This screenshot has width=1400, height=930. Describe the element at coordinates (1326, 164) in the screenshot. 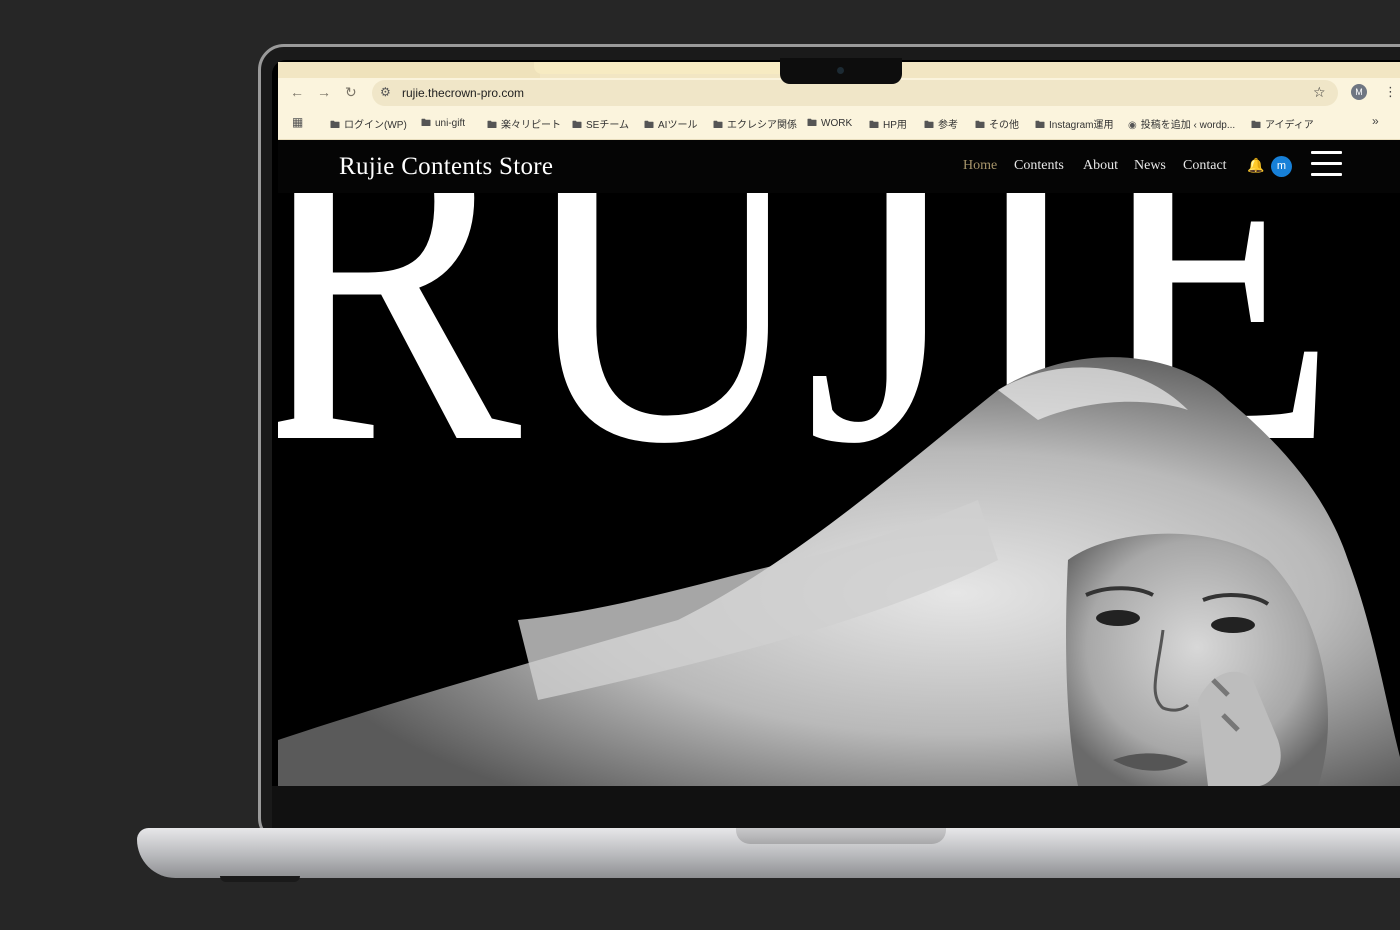

I see `hamburger-icon` at that location.